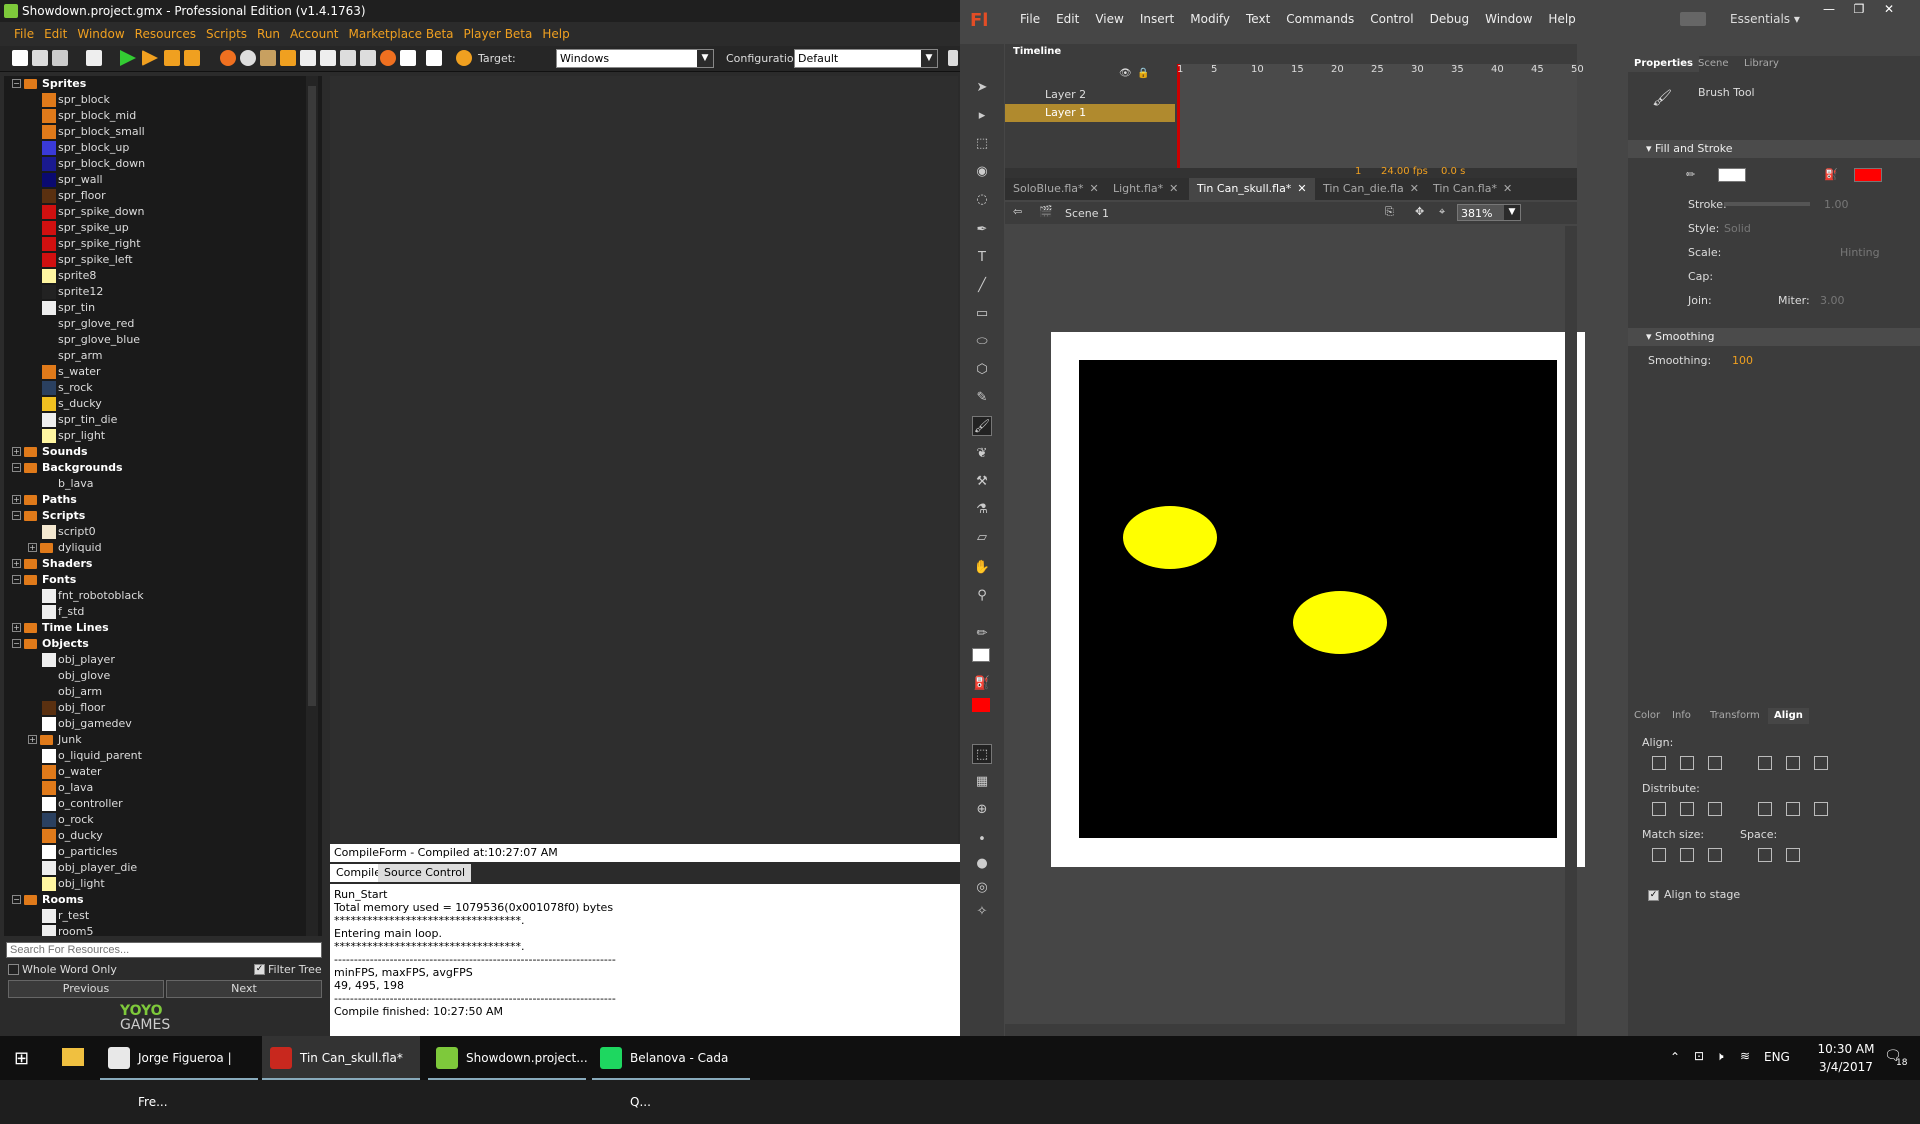  What do you see at coordinates (1380, 116) in the screenshot?
I see `frames-grid: 1 5 10 15 20 25 30 35 40 45 50` at bounding box center [1380, 116].